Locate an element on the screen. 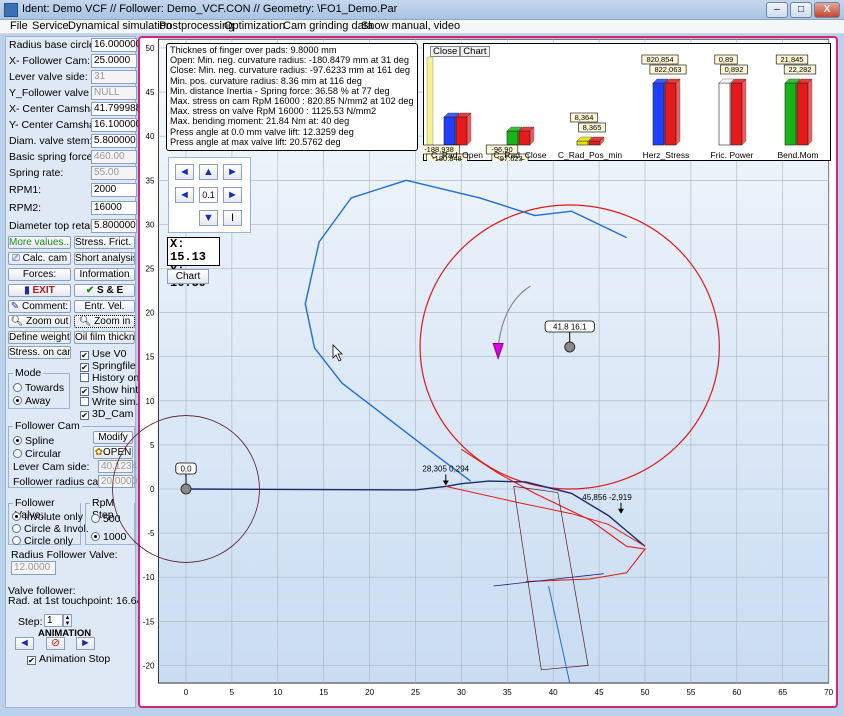  pan-reset-button: I is located at coordinates (232, 218).